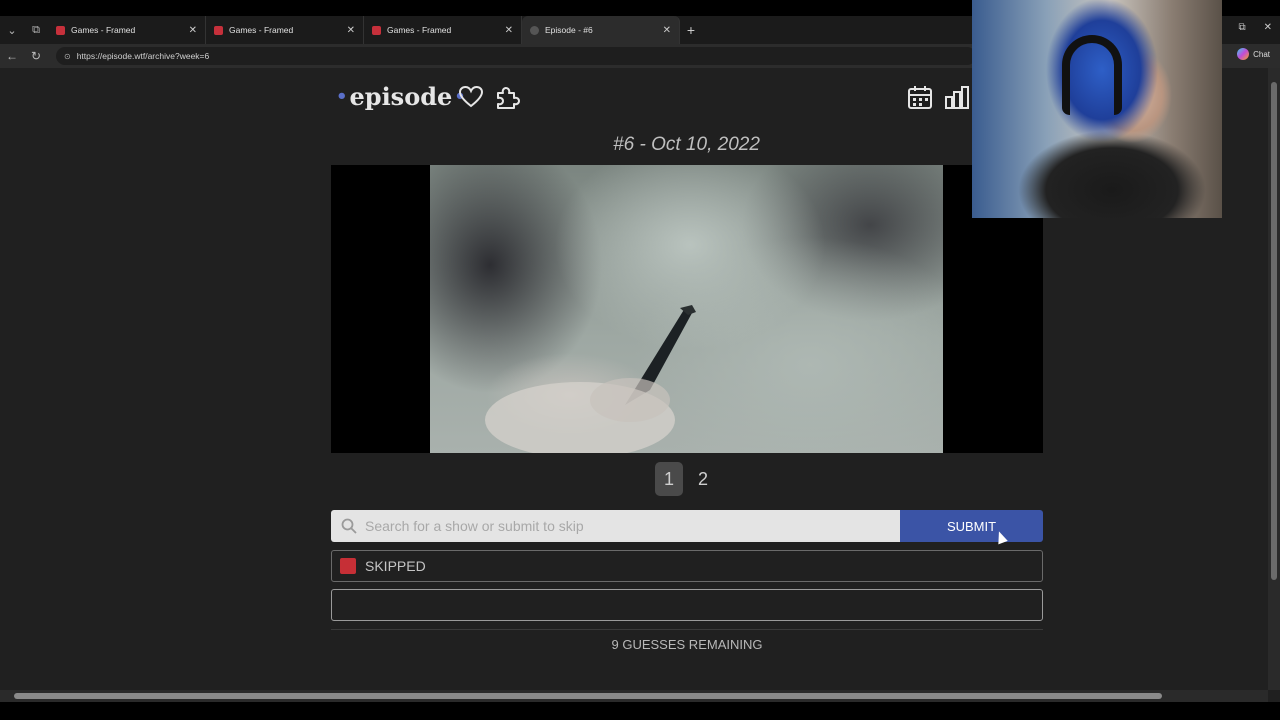 The image size is (1280, 720). Describe the element at coordinates (640, 711) in the screenshot. I see `bottom-bar` at that location.